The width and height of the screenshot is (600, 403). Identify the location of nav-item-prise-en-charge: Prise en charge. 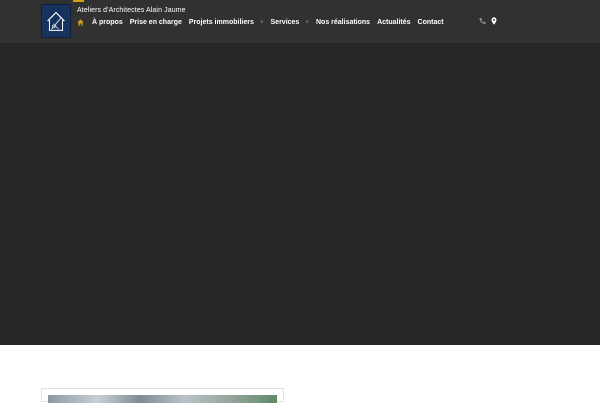
(156, 22).